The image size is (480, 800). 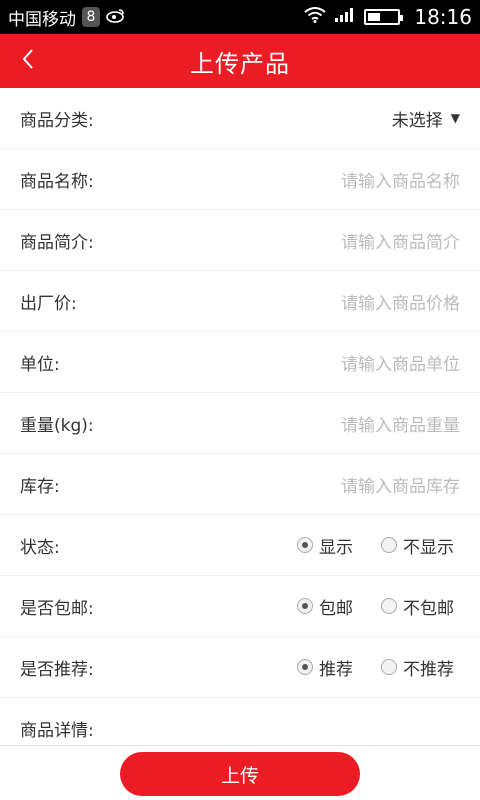 What do you see at coordinates (345, 17) in the screenshot?
I see `signal-icon` at bounding box center [345, 17].